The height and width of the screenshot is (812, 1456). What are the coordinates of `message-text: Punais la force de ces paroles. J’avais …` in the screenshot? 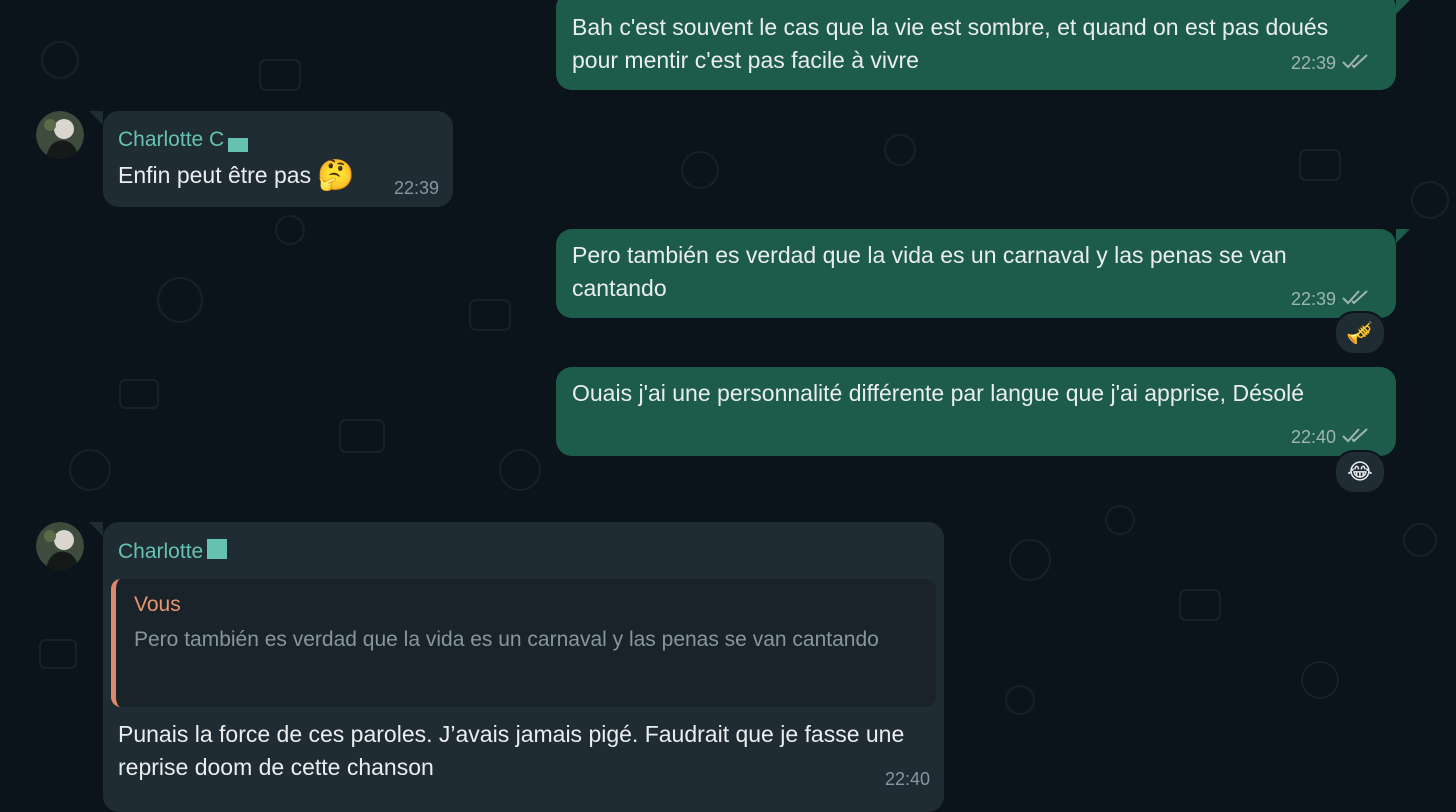 It's located at (511, 750).